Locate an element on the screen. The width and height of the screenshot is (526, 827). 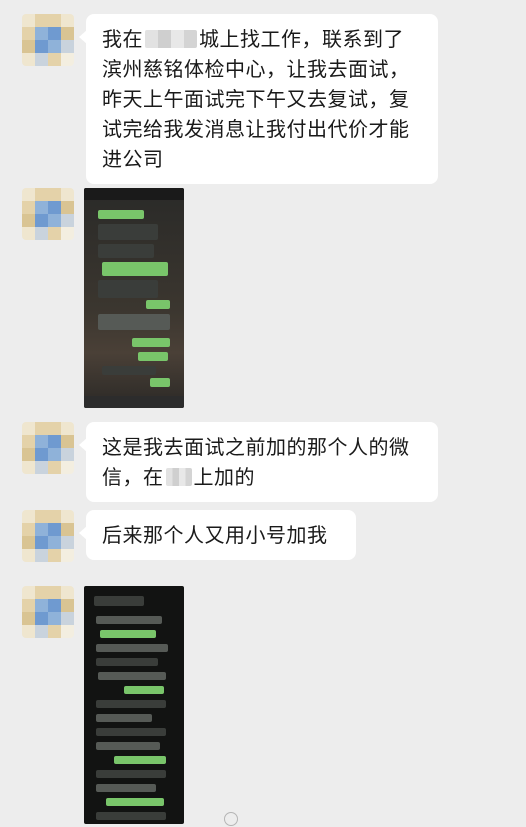
message-line: 我在 城上找工作，联系到了 is located at coordinates (253, 39).